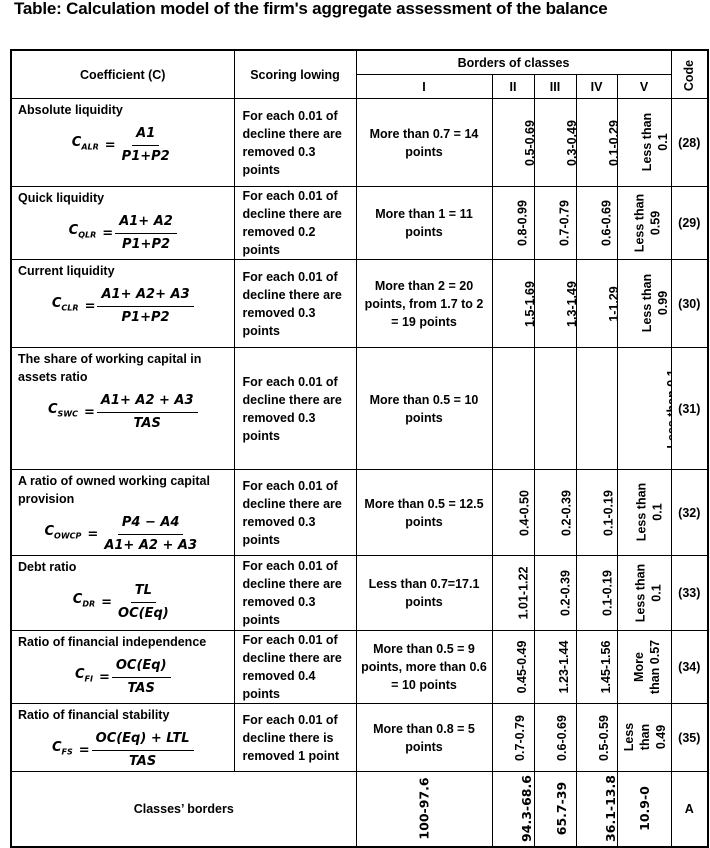  Describe the element at coordinates (689, 303) in the screenshot. I see `code-cell: (30)` at that location.